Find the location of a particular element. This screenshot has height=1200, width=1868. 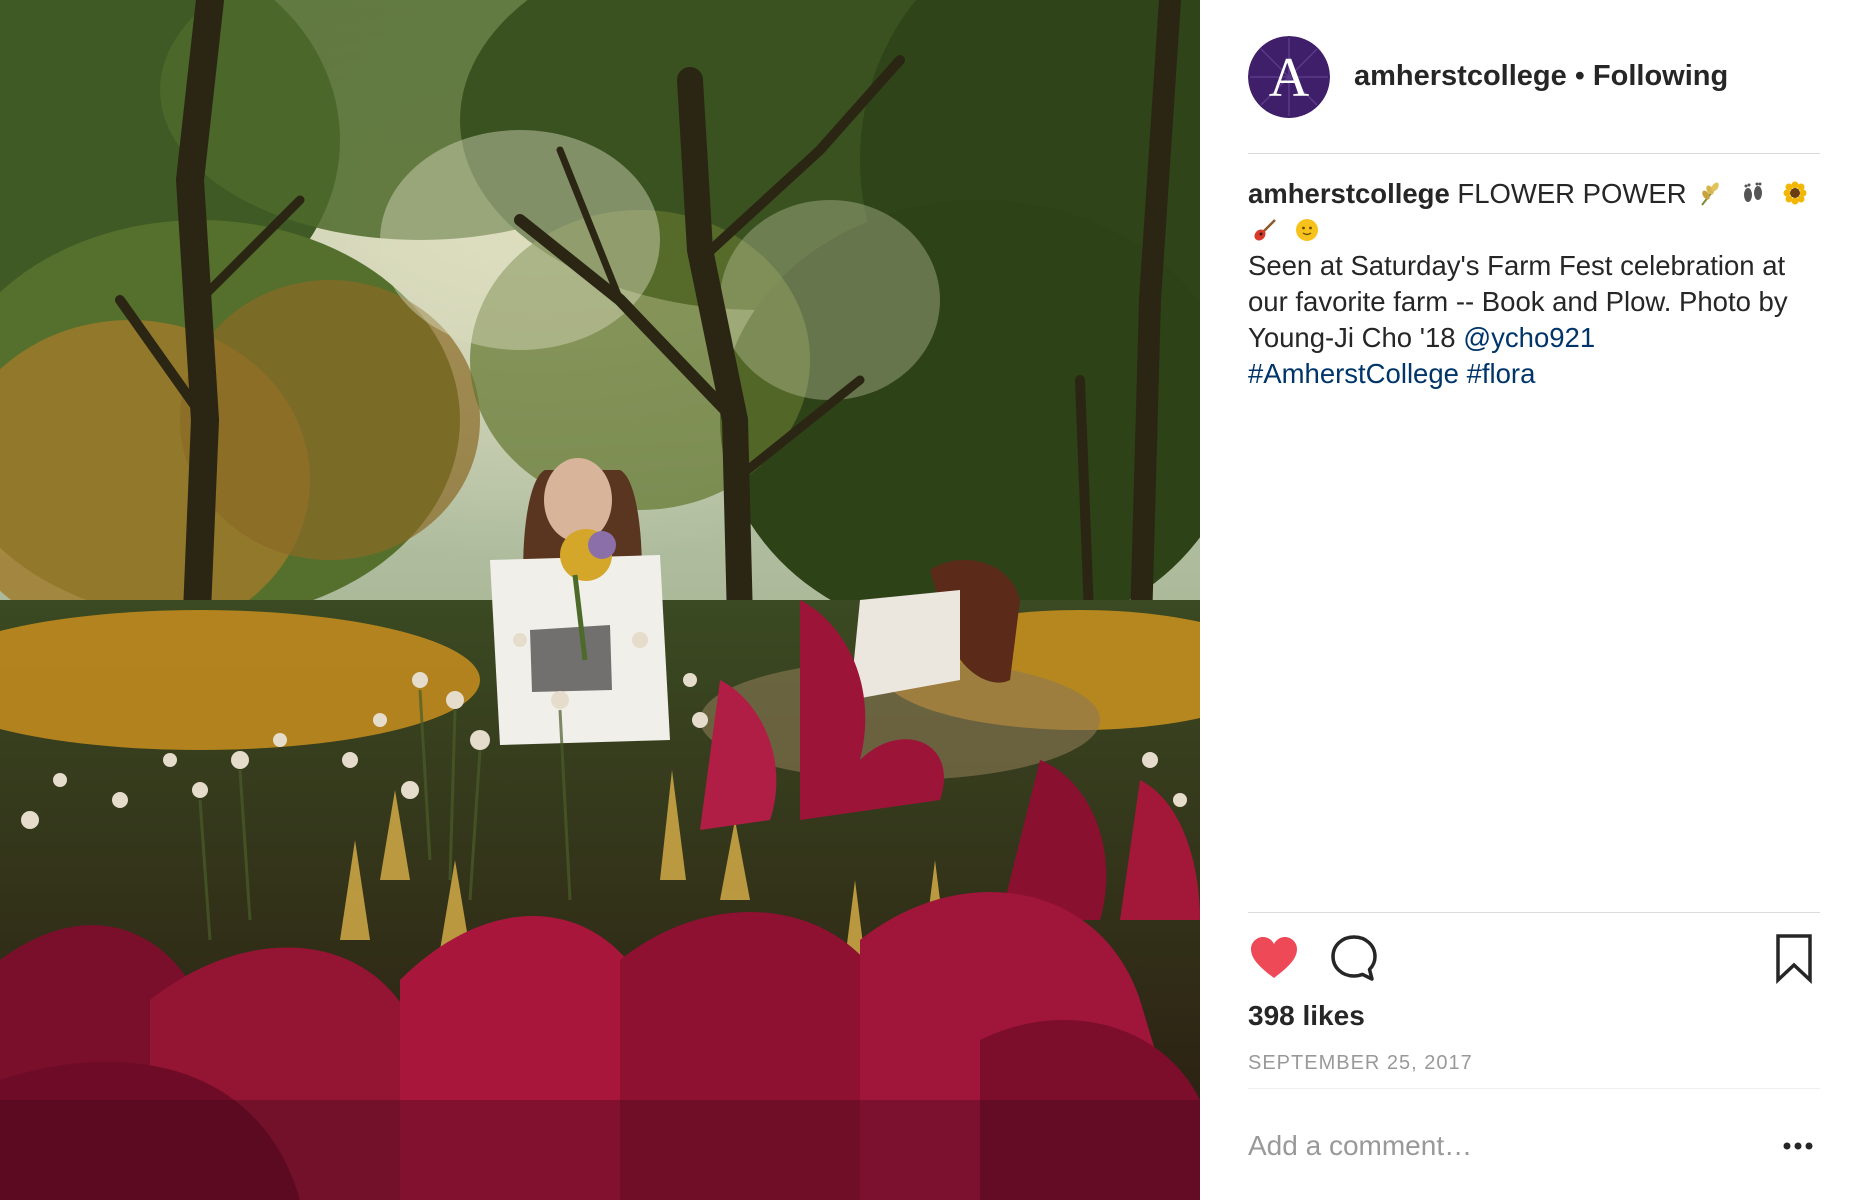

ellipsis-icon is located at coordinates (1798, 1146).